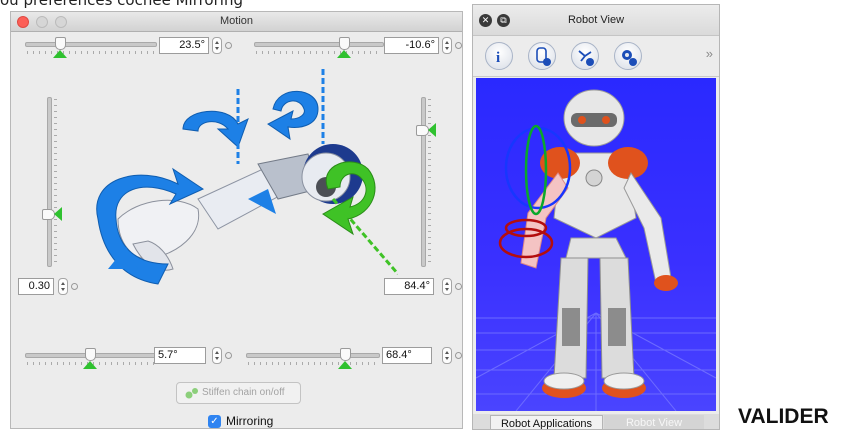 Image resolution: width=854 pixels, height=431 pixels. Describe the element at coordinates (344, 54) in the screenshot. I see `top-right-slider-indicator` at that location.